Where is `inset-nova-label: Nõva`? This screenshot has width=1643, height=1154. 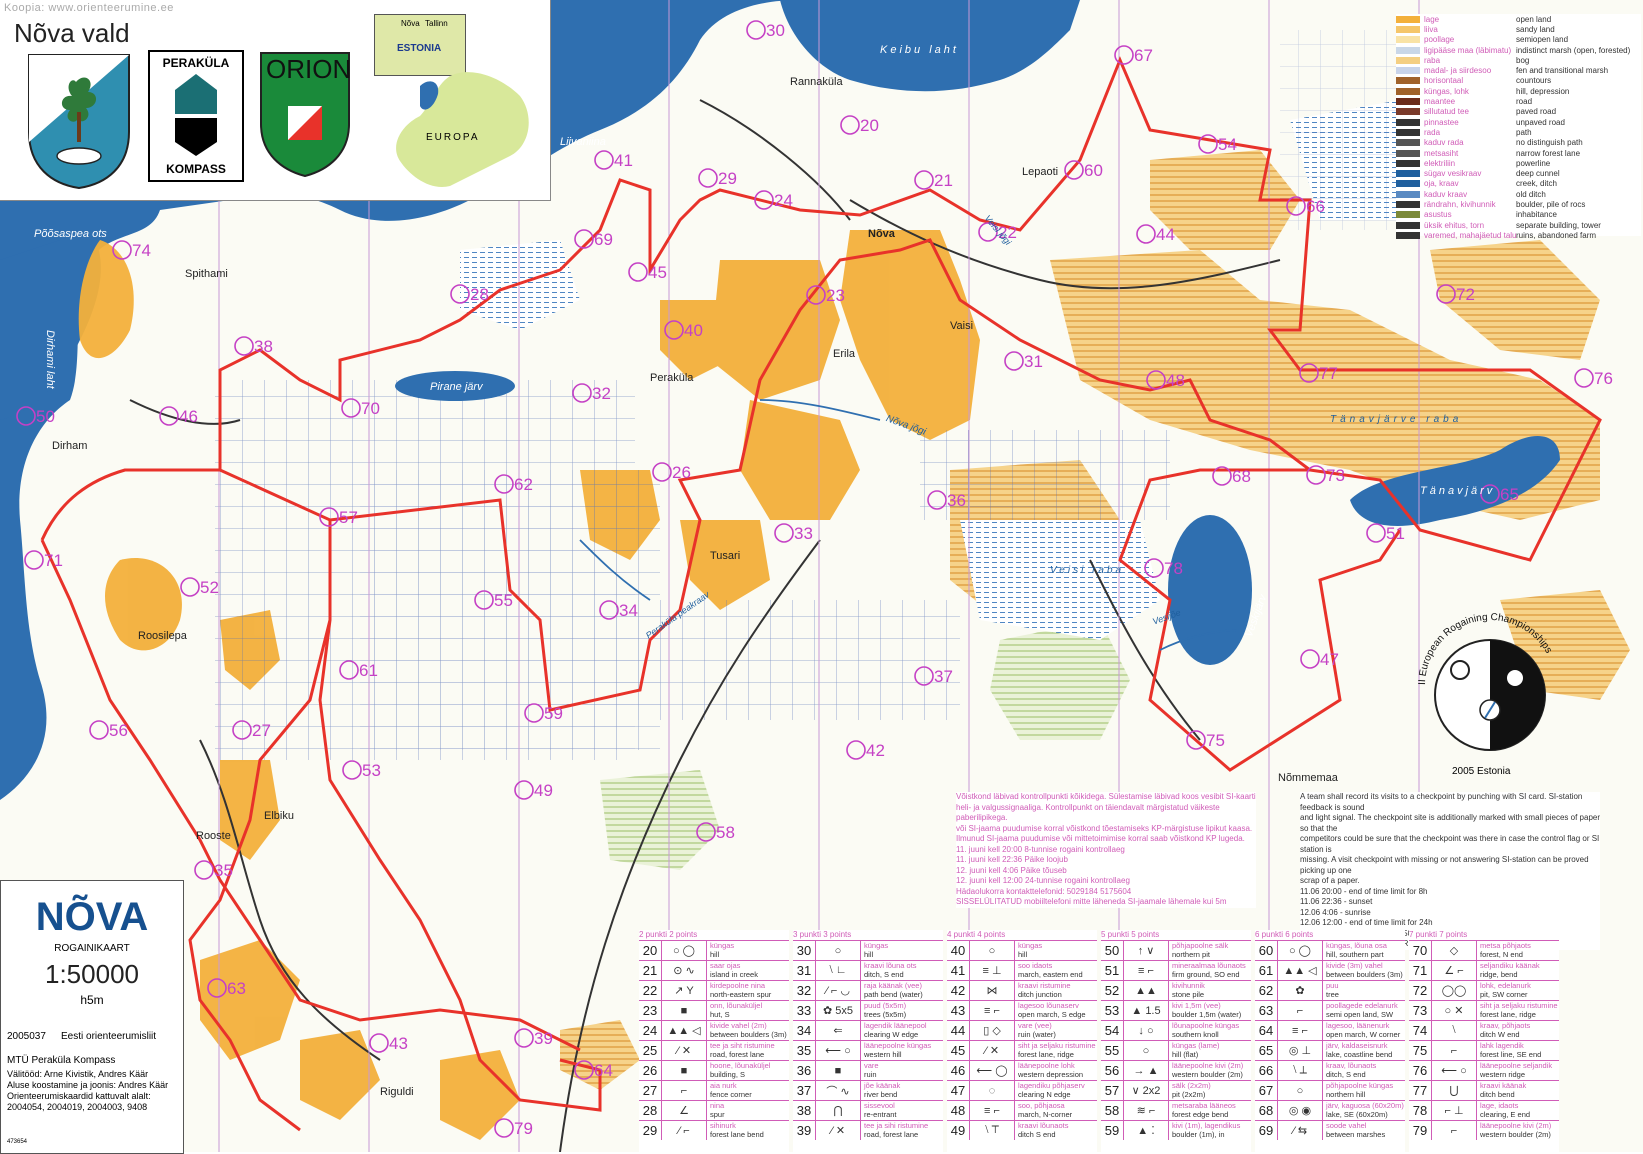 inset-nova-label: Nõva is located at coordinates (410, 23).